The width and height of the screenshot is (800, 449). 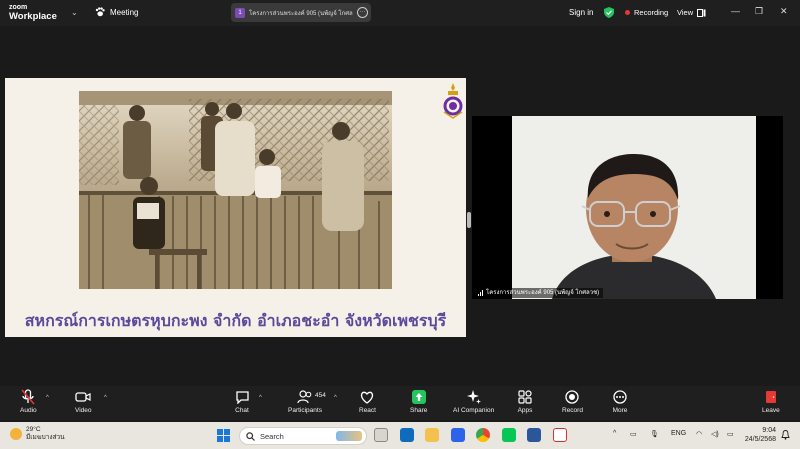 What do you see at coordinates (581, 12) in the screenshot?
I see `sign-in-button: Sign in` at bounding box center [581, 12].